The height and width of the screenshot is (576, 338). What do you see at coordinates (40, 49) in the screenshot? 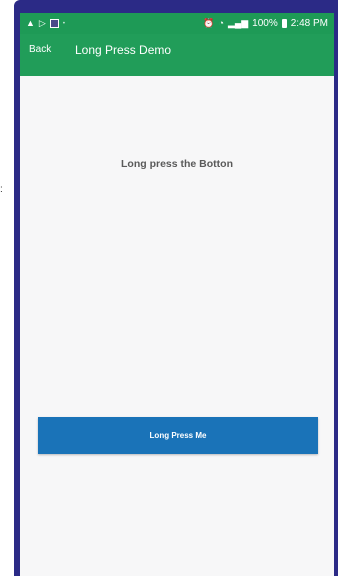
I see `back-button: Back` at bounding box center [40, 49].